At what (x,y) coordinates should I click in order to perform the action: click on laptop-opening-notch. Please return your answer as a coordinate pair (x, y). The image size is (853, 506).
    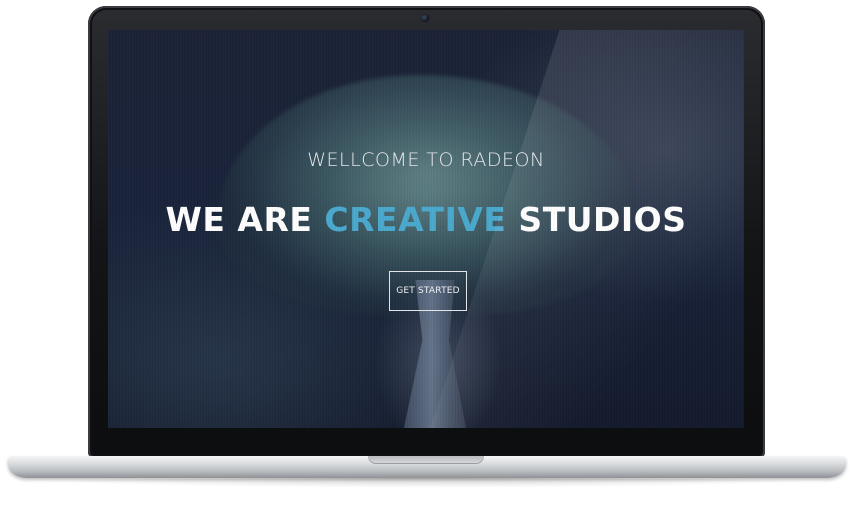
    Looking at the image, I should click on (426, 460).